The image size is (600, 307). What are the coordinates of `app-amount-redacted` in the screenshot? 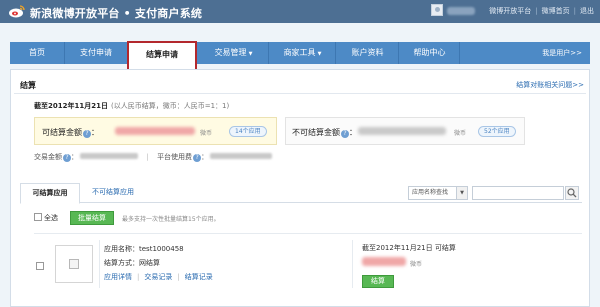 It's located at (384, 261).